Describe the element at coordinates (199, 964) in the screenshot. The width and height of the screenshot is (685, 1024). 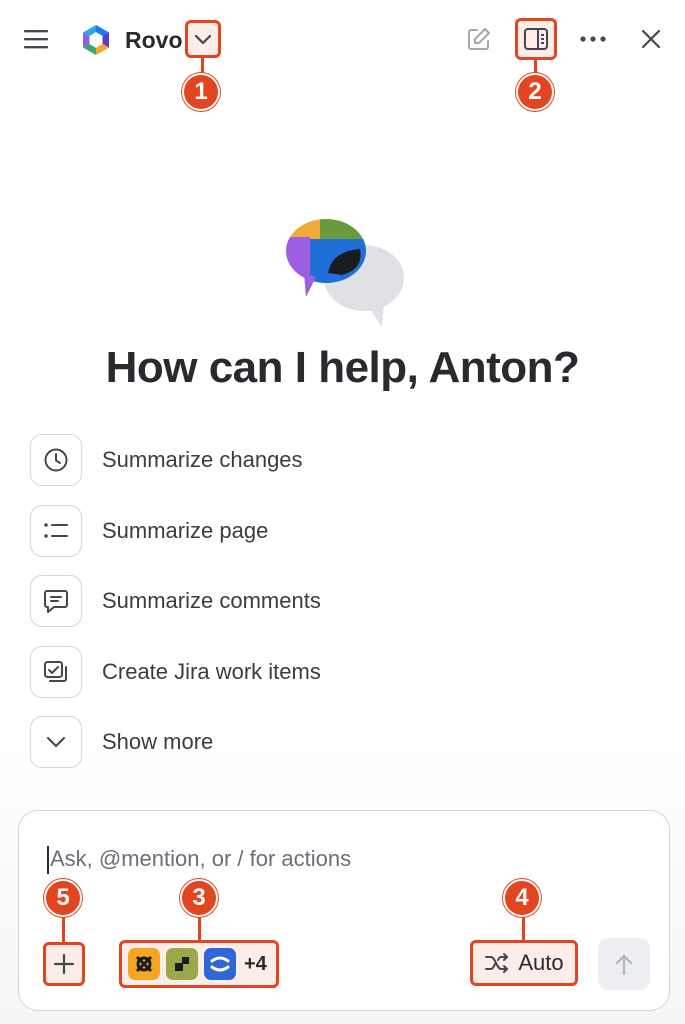
I see `sources-selector: +4` at that location.